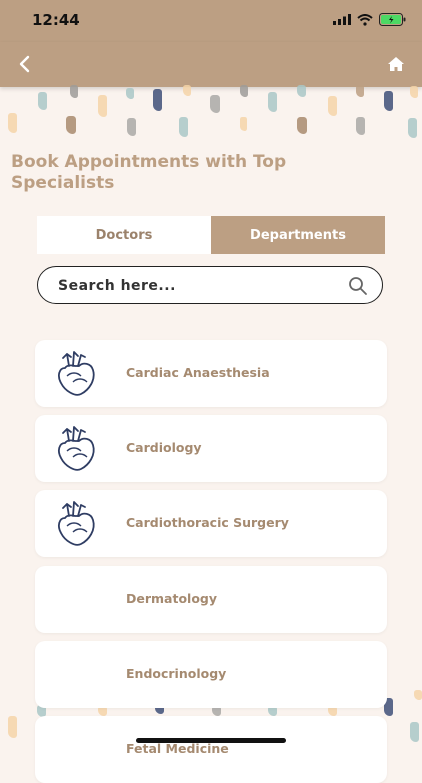 This screenshot has height=783, width=422. I want to click on department-card-cardiology: Cardiology, so click(211, 448).